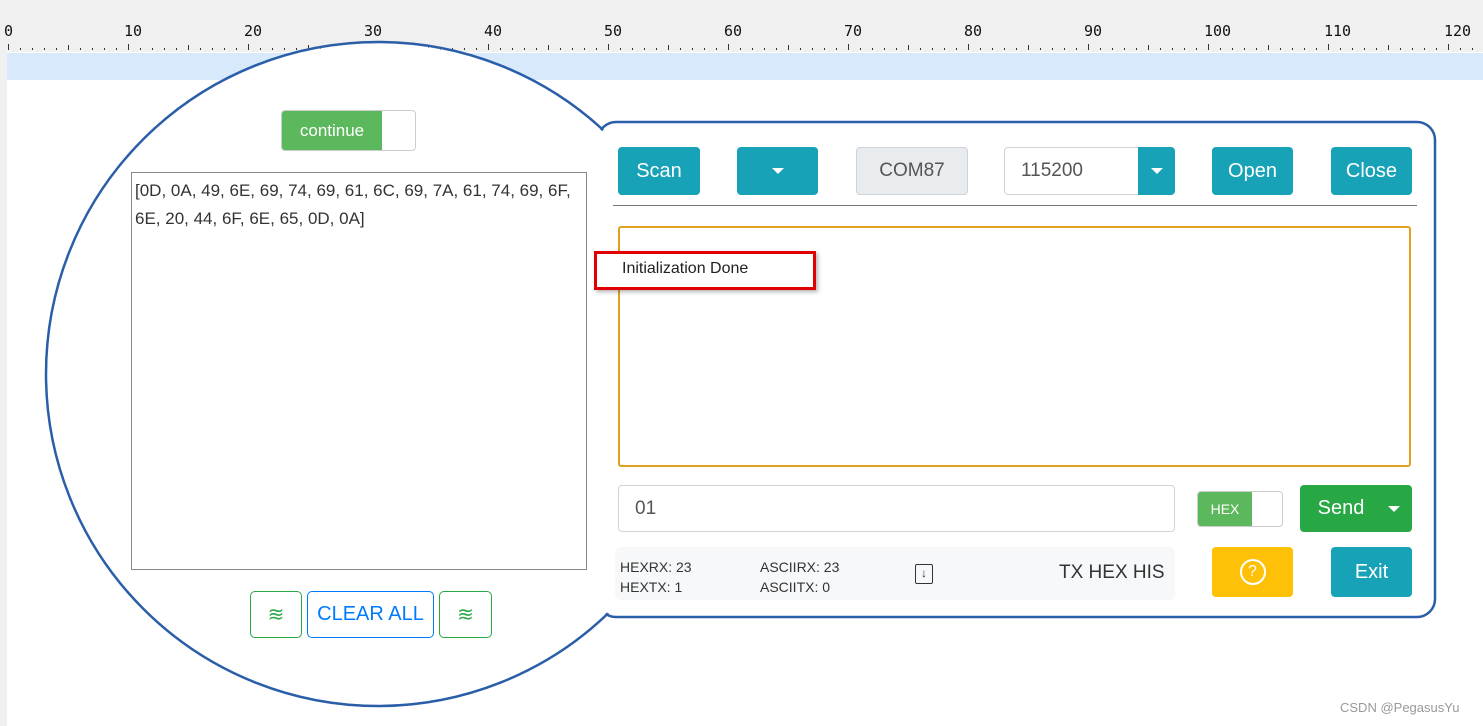 The height and width of the screenshot is (726, 1483). I want to click on tx-history-button: TX HEX HIS, so click(1112, 573).